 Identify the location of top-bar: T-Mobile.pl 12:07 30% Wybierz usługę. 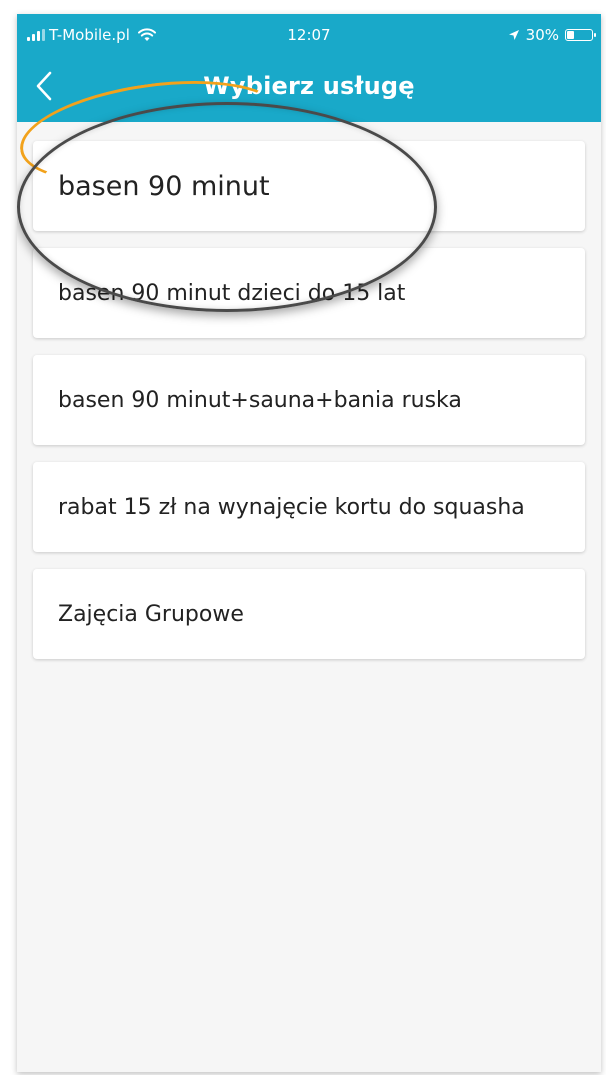
(309, 68).